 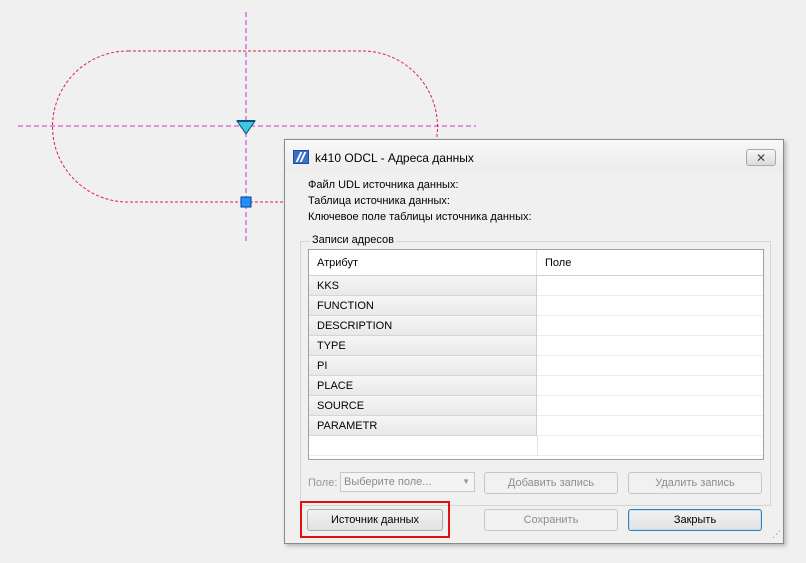 I want to click on grip-square, so click(x=246, y=202).